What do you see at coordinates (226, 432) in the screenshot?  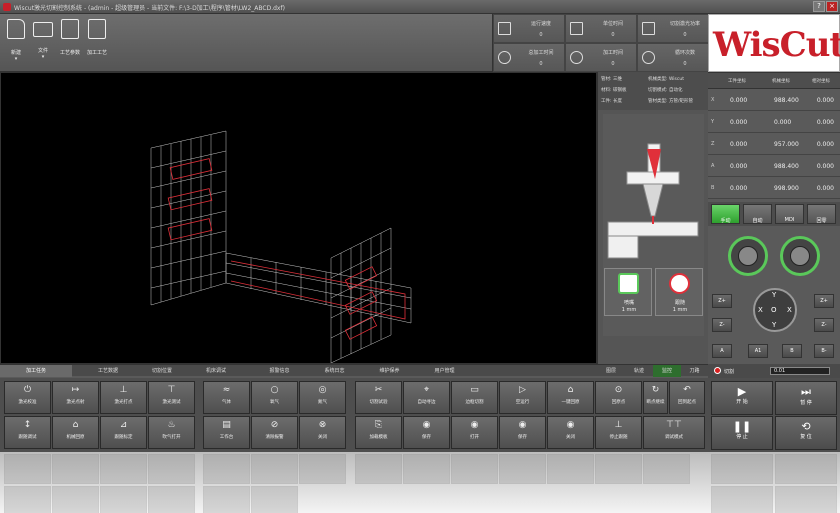 I see `fn-button: ▤ 工作台` at bounding box center [226, 432].